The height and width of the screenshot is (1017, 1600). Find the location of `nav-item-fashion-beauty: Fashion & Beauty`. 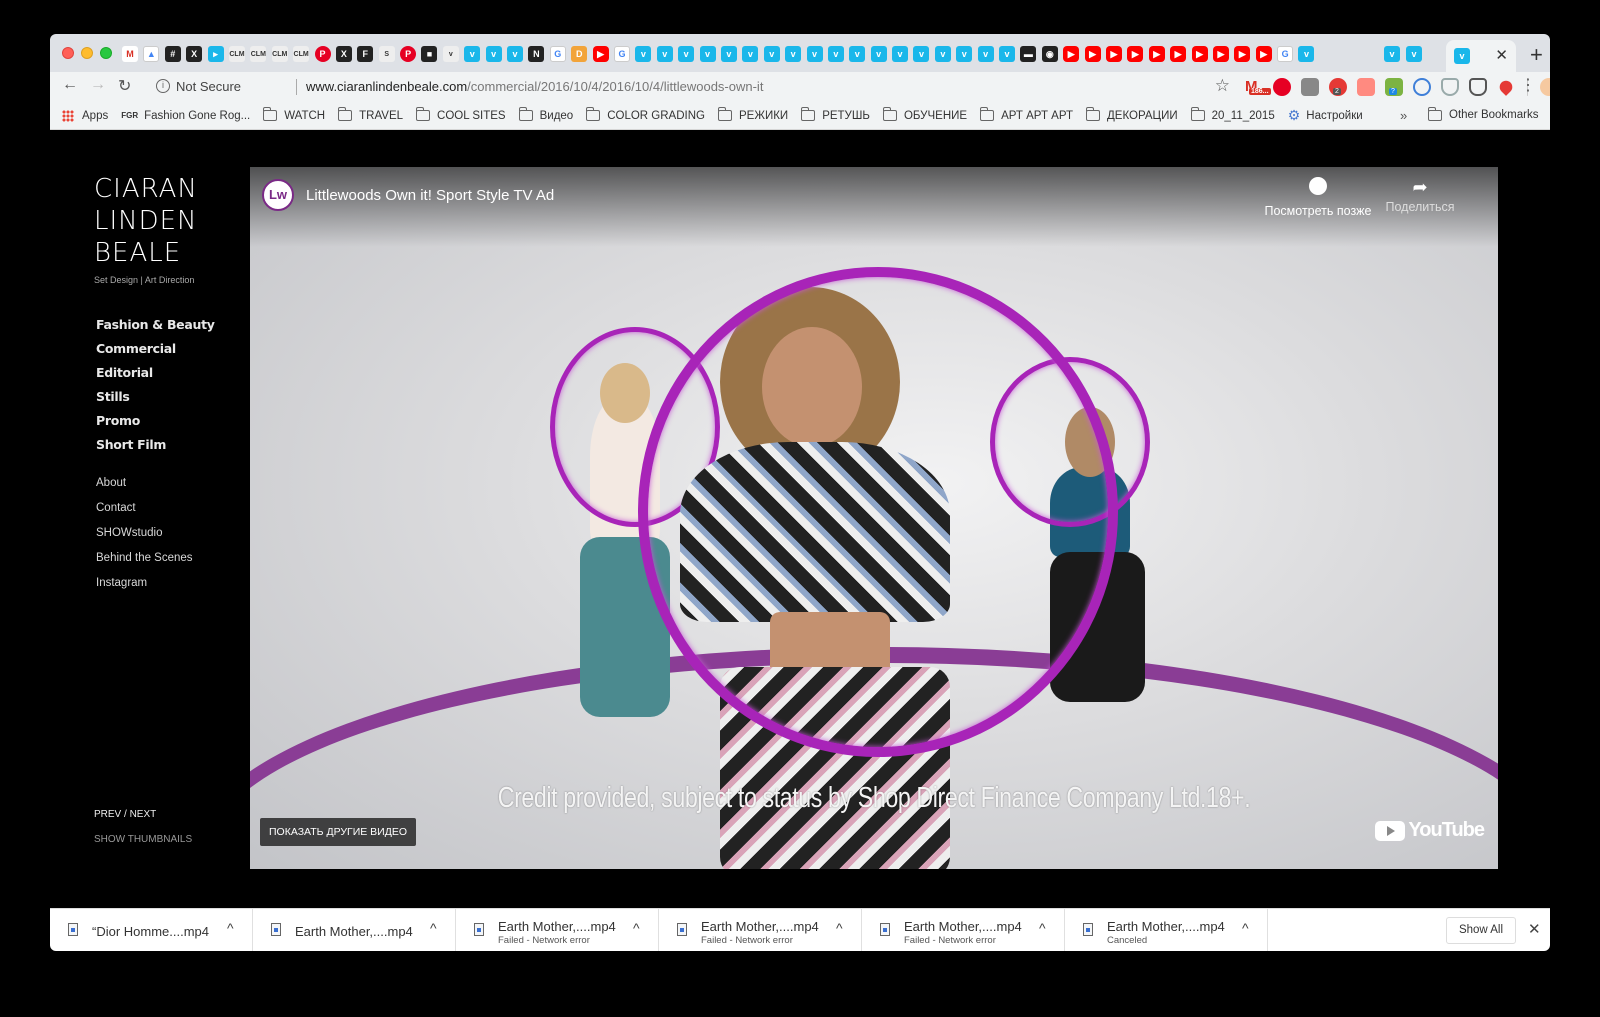

nav-item-fashion-beauty: Fashion & Beauty is located at coordinates (155, 329).